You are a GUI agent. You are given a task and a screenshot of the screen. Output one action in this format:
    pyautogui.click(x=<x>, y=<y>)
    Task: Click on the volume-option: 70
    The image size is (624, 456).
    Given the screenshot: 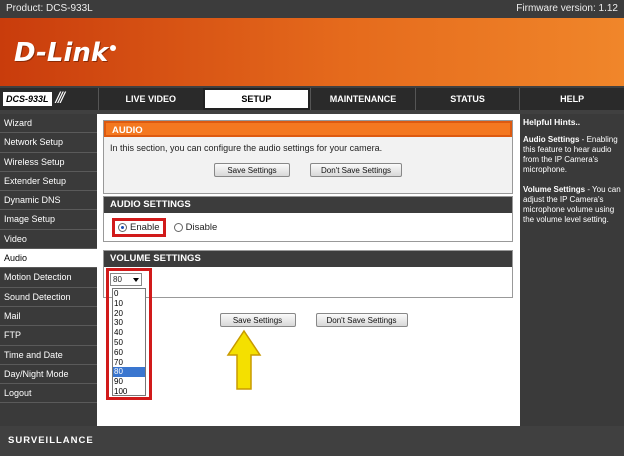 What is the action you would take?
    pyautogui.click(x=129, y=363)
    